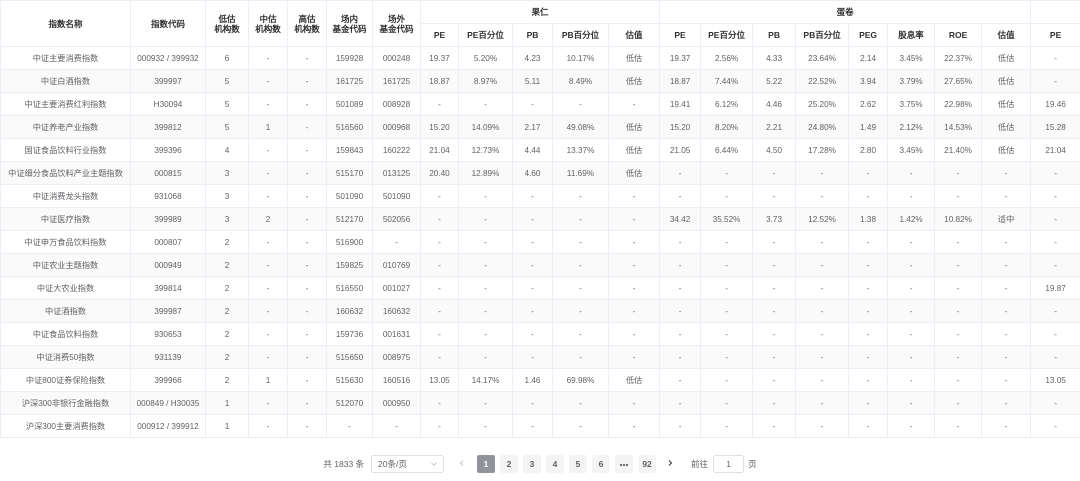 This screenshot has height=481, width=1080. What do you see at coordinates (349, 242) in the screenshot?
I see `onsite-fund-code-cell: 516900` at bounding box center [349, 242].